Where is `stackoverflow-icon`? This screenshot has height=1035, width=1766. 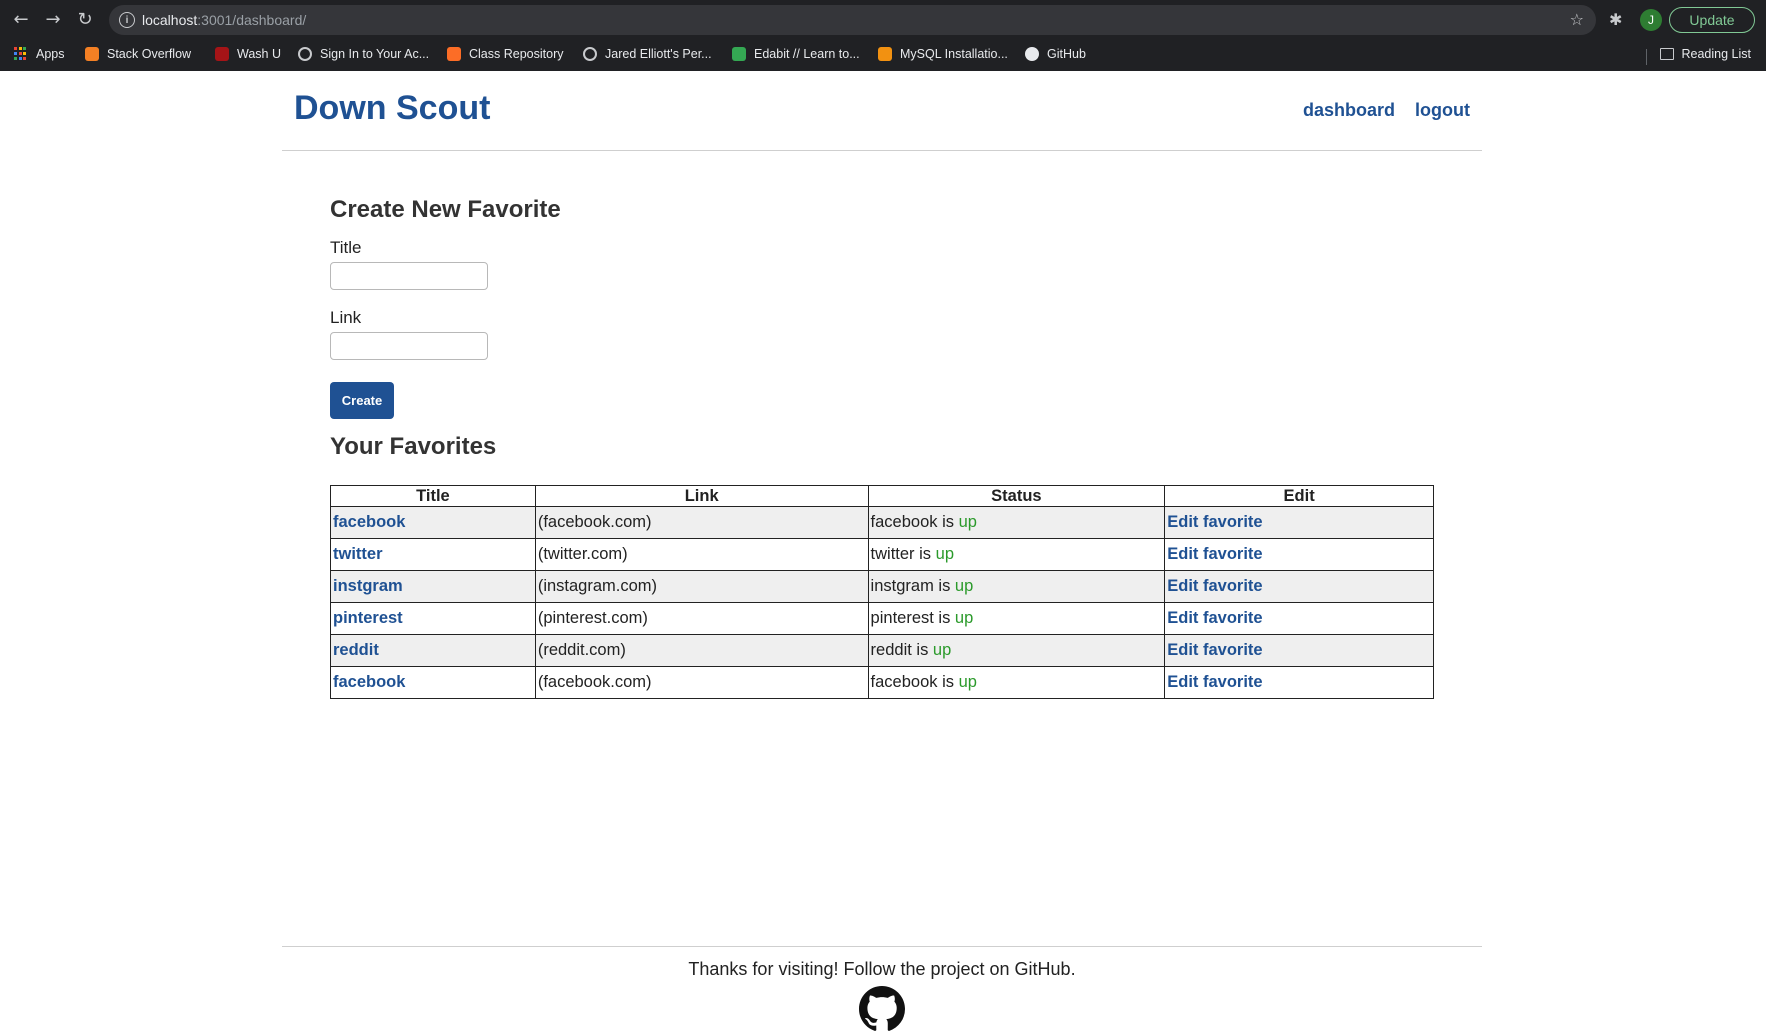
stackoverflow-icon is located at coordinates (92, 54).